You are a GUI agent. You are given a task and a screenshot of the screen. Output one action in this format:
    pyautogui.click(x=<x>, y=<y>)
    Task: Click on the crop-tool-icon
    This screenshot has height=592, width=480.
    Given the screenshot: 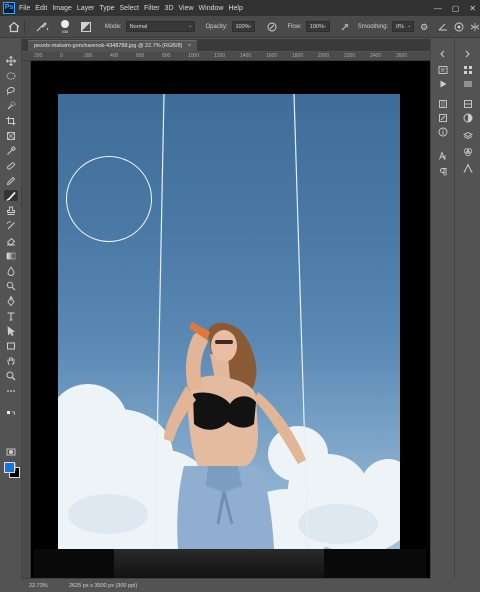 What is the action you would take?
    pyautogui.click(x=11, y=120)
    